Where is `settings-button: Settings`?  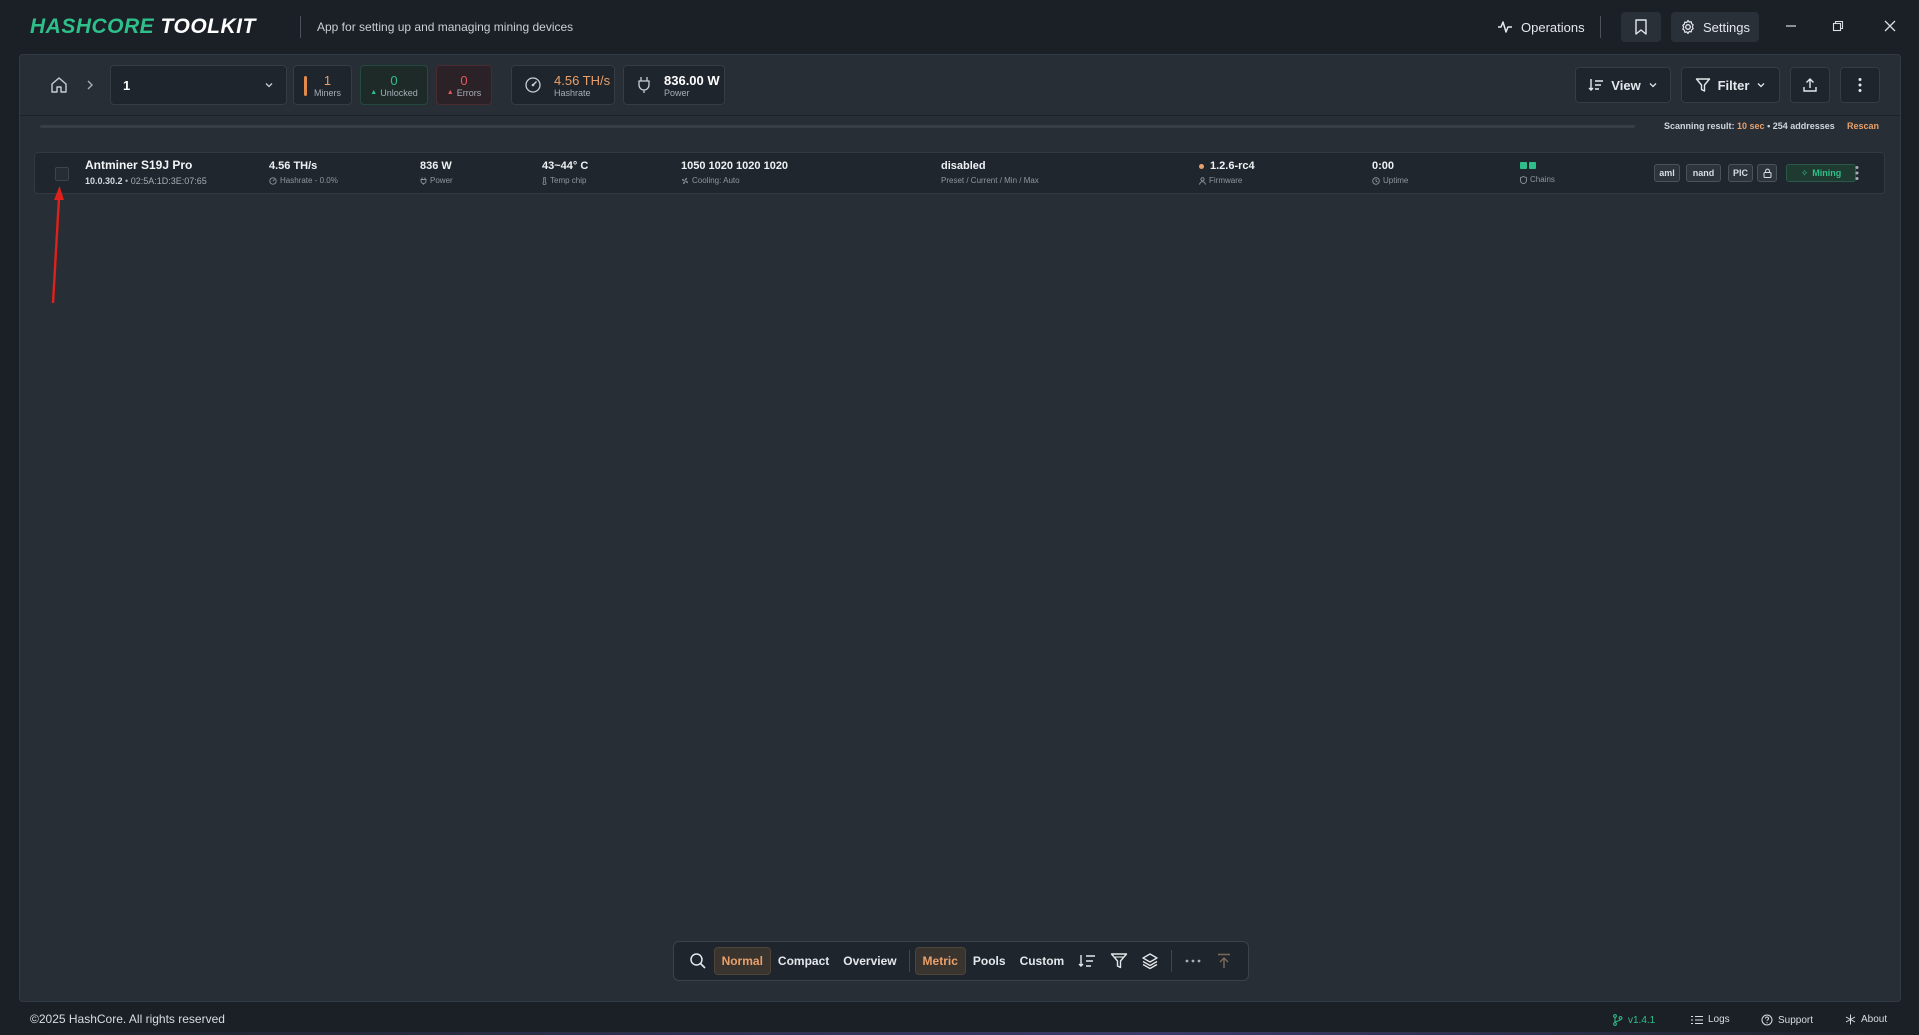 settings-button: Settings is located at coordinates (1715, 27).